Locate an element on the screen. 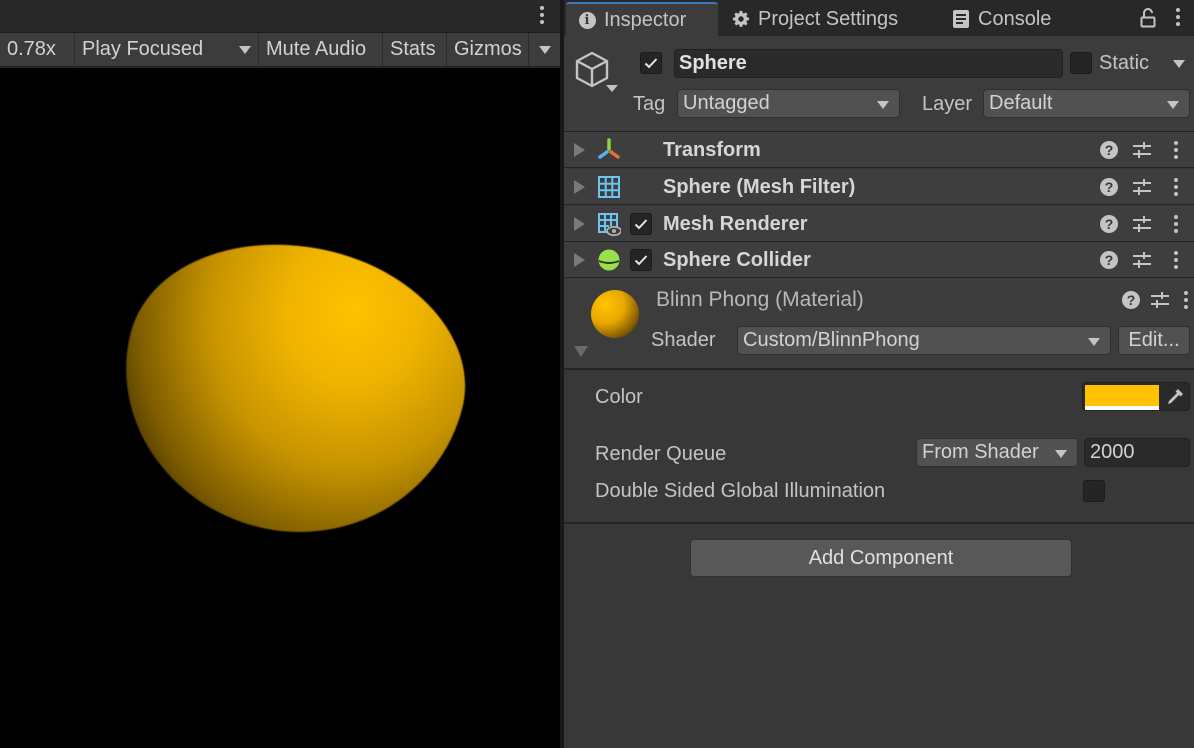 The width and height of the screenshot is (1194, 748). play-mode-dropdown: Play Focused is located at coordinates (167, 49).